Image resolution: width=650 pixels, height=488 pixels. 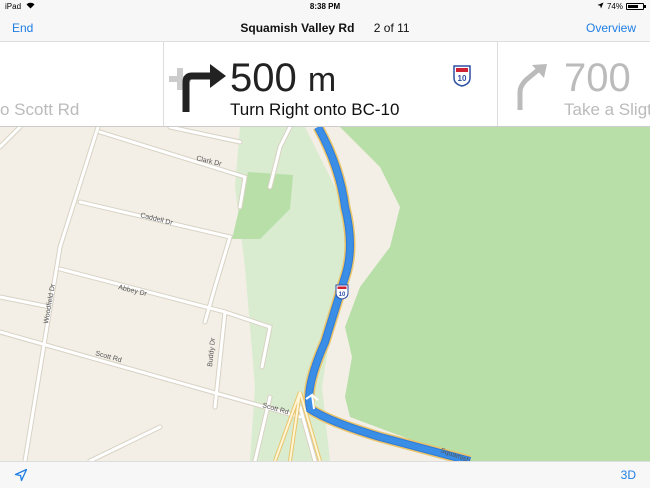 What do you see at coordinates (391, 28) in the screenshot?
I see `step-counter: 2 of 11` at bounding box center [391, 28].